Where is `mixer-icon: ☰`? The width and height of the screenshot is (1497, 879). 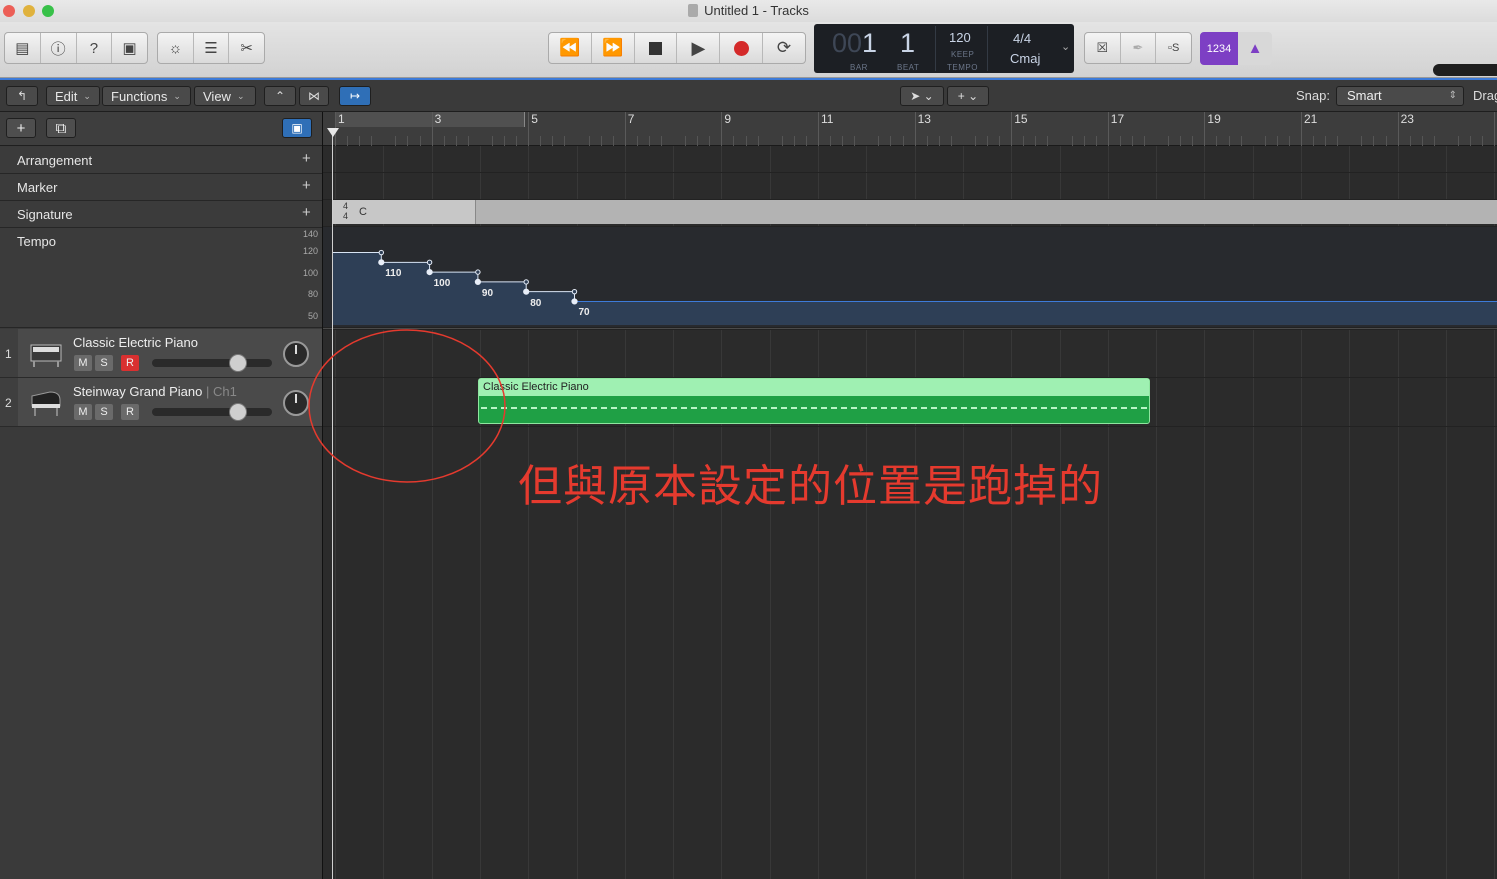
mixer-icon: ☰ is located at coordinates (212, 48).